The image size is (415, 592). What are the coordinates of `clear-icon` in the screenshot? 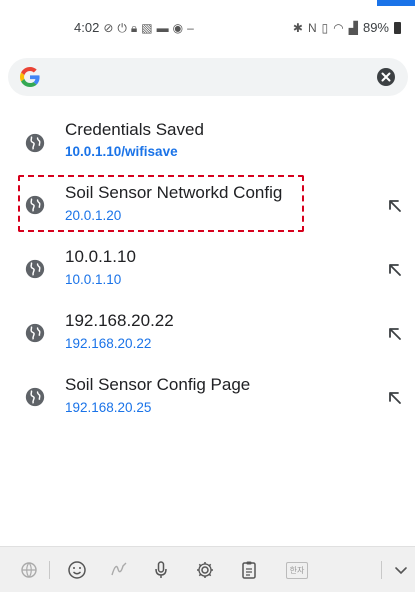 It's located at (386, 77).